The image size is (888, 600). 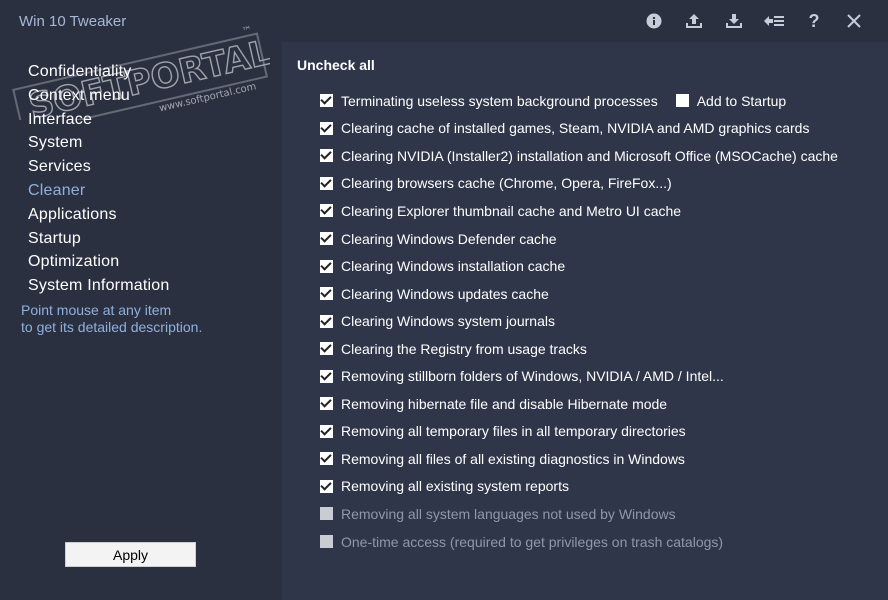 What do you see at coordinates (814, 21) in the screenshot?
I see `help-icon: ?` at bounding box center [814, 21].